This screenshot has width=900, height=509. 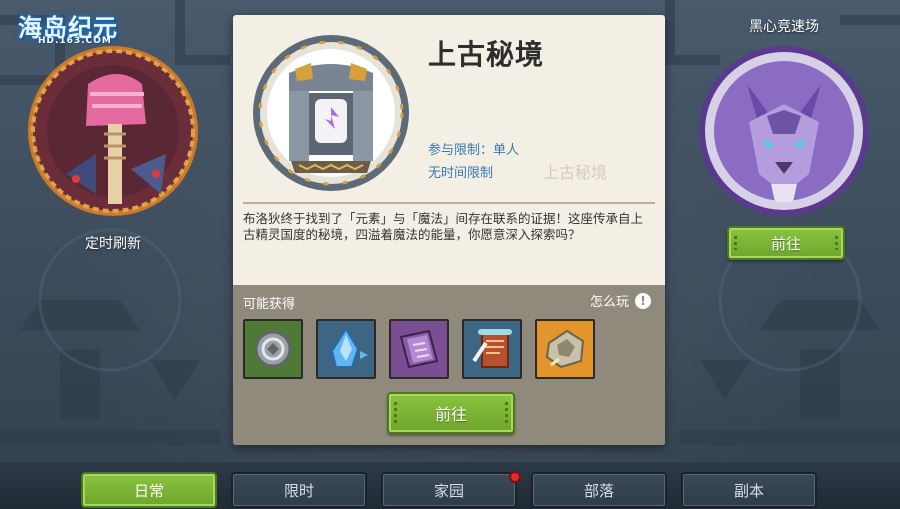 I want to click on reward-item-spellbook, so click(x=419, y=349).